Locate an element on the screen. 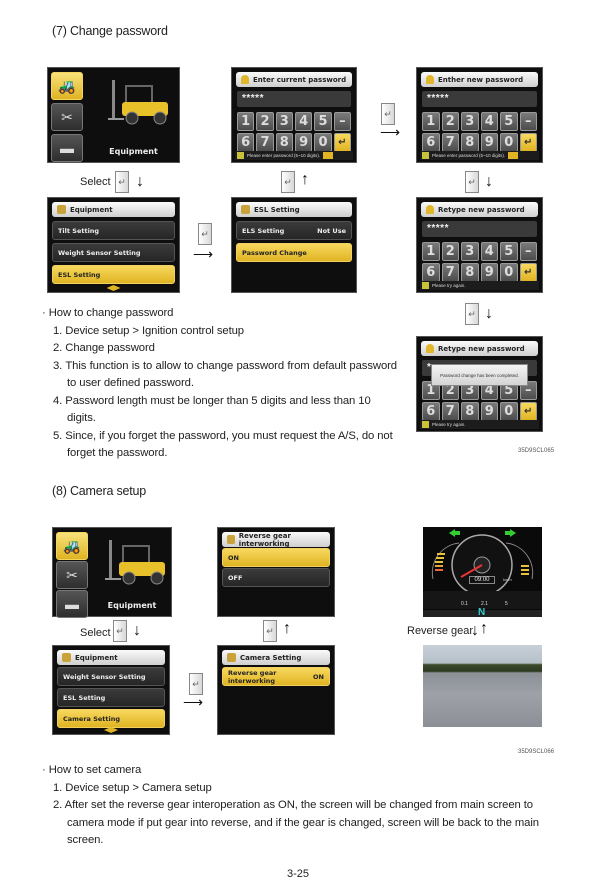 The image size is (600, 894). page-number: 3-25 is located at coordinates (298, 874).